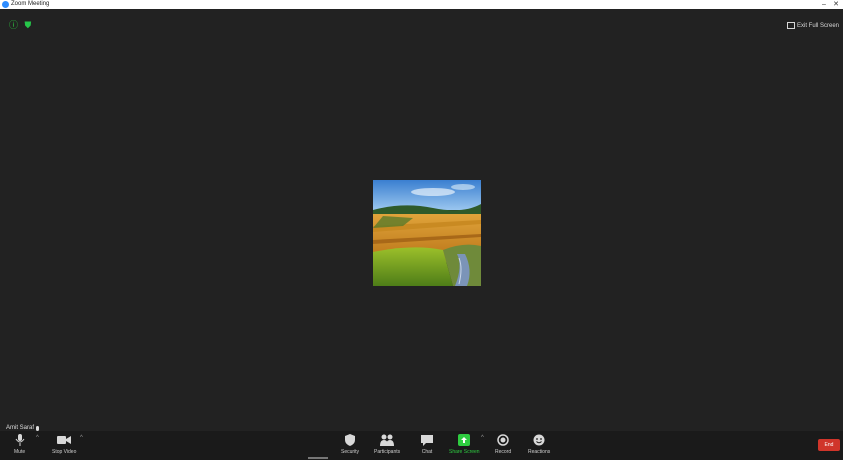 This screenshot has height=460, width=843. I want to click on share-screen-button: Share Screen, so click(464, 444).